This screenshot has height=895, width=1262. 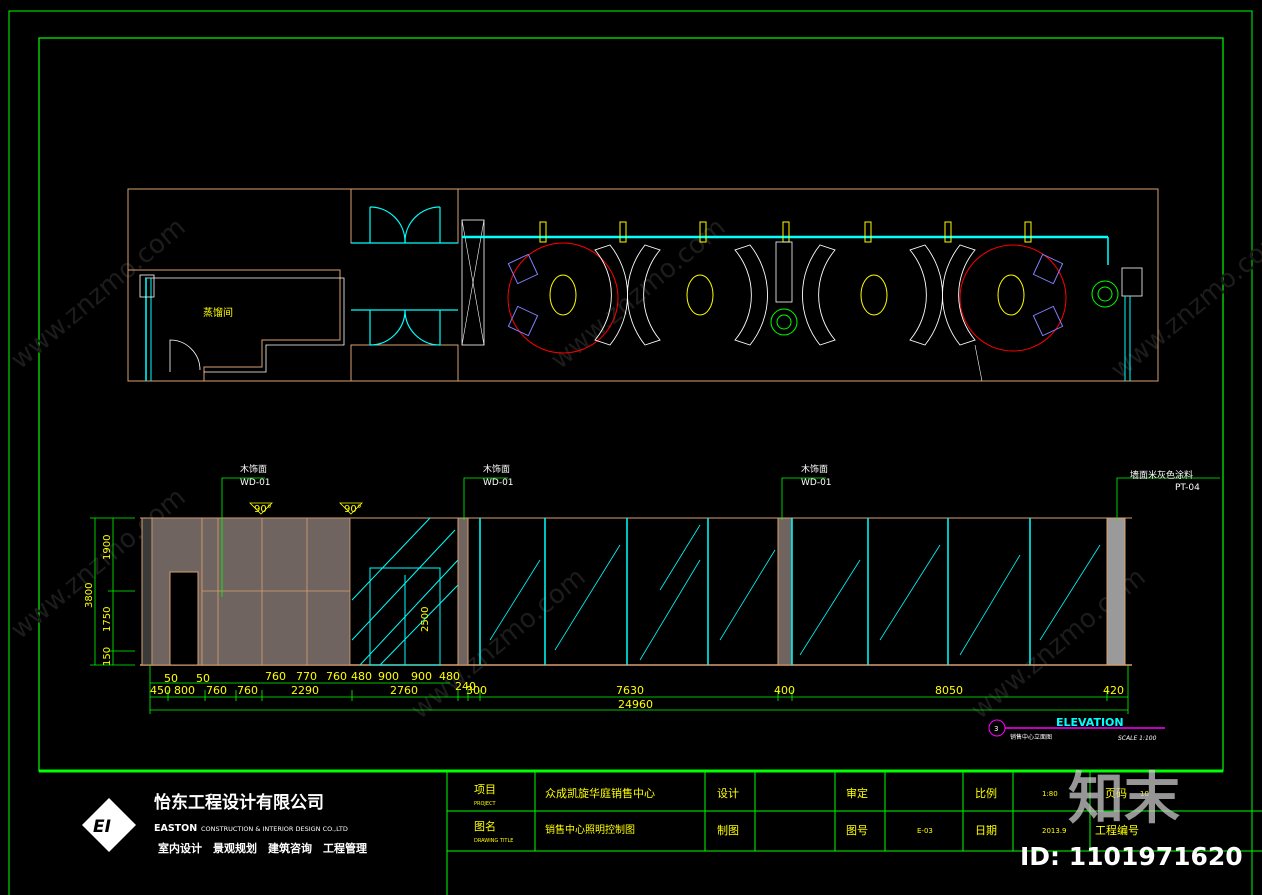 What do you see at coordinates (986, 830) in the screenshot?
I see `date-label: 日期` at bounding box center [986, 830].